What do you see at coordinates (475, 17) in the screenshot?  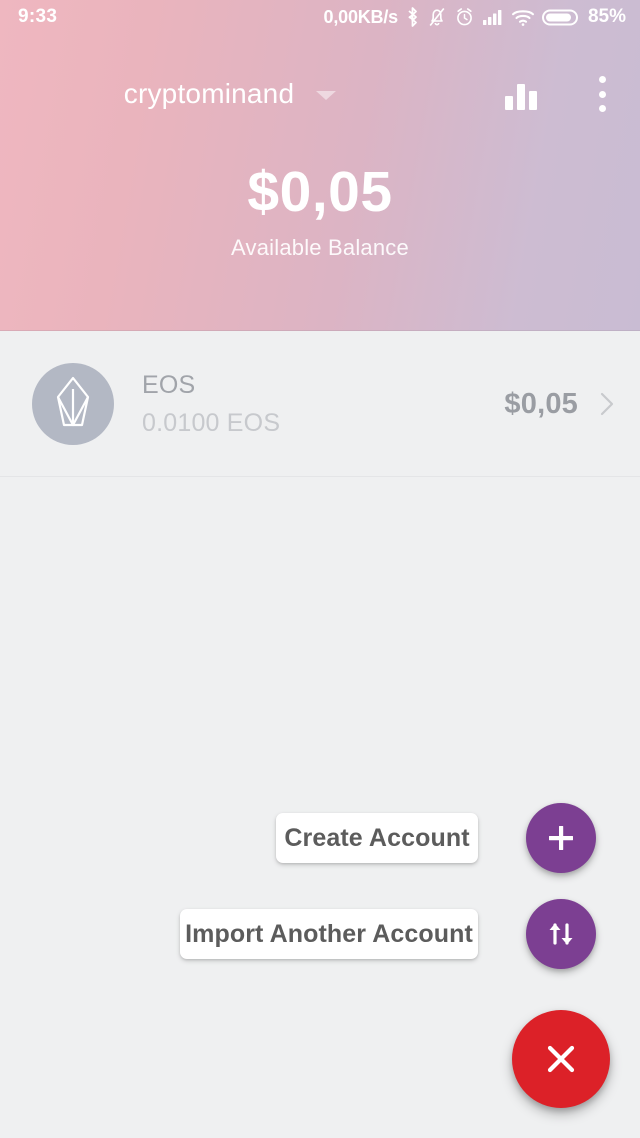 I see `status-bar-indicators: 0,00KB/s 85%` at bounding box center [475, 17].